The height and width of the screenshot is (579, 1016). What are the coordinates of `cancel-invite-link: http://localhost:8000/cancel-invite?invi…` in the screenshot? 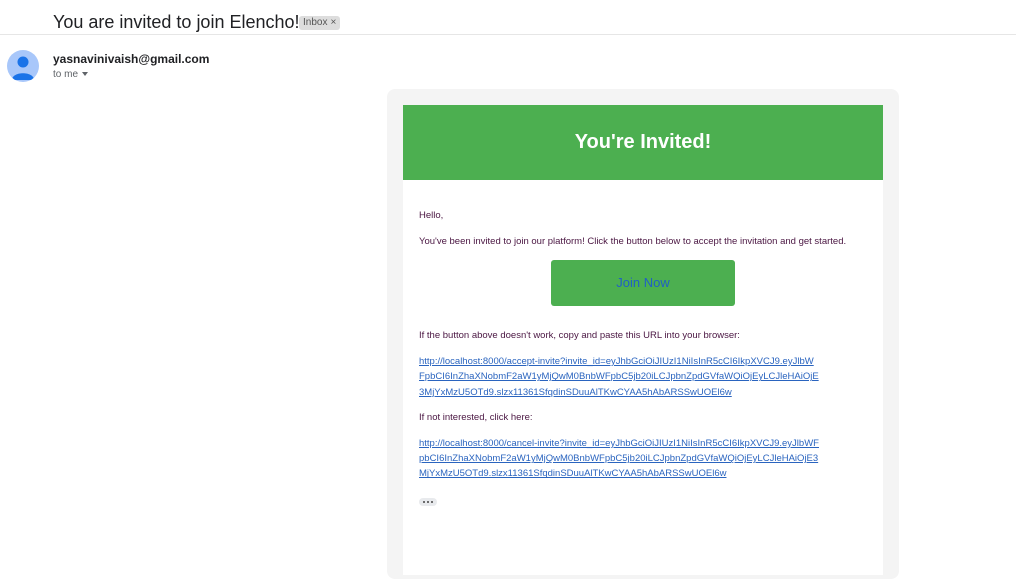 It's located at (619, 459).